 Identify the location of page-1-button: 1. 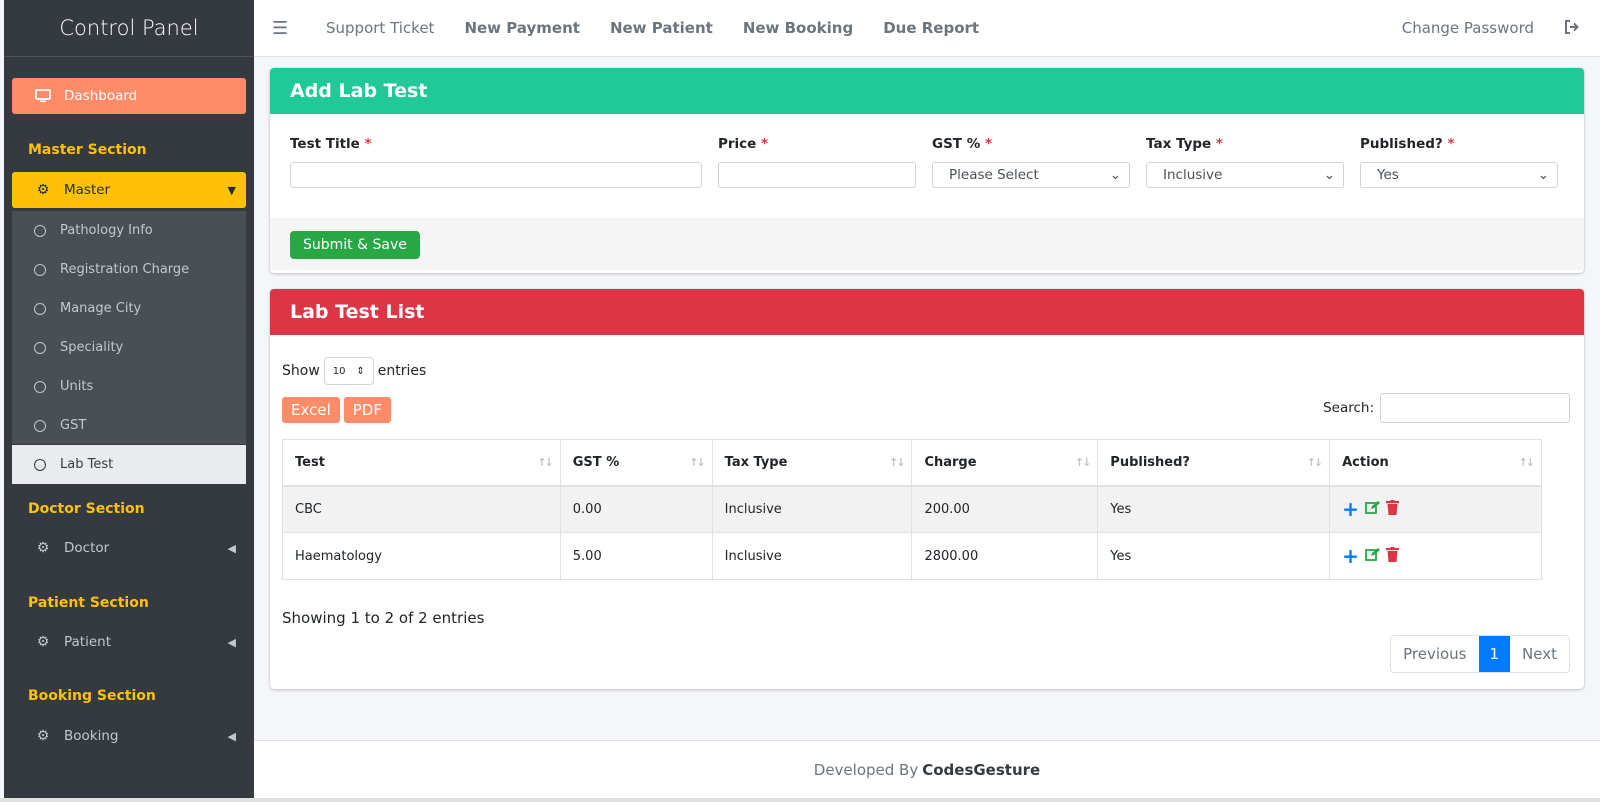
(1494, 654).